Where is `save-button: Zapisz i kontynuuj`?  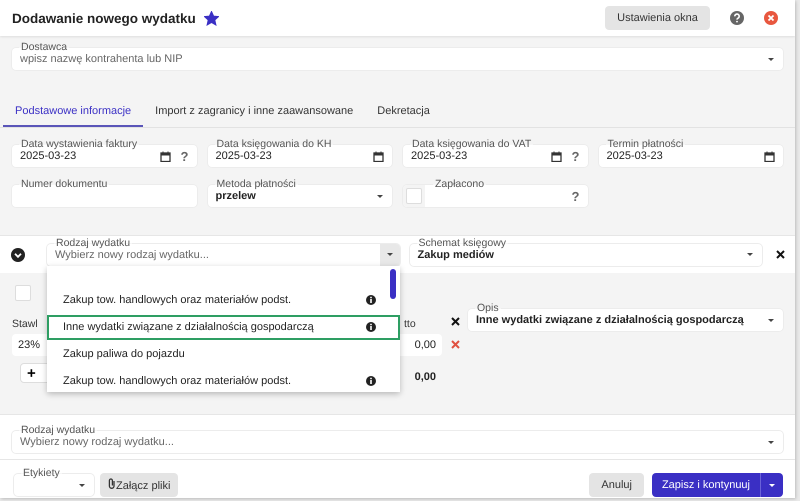 save-button: Zapisz i kontynuuj is located at coordinates (717, 485).